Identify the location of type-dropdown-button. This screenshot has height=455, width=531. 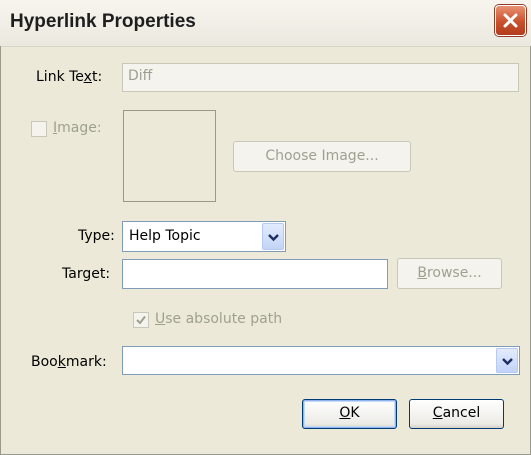
(273, 236).